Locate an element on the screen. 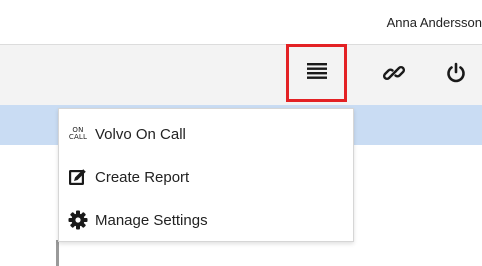  gear-icon is located at coordinates (78, 220).